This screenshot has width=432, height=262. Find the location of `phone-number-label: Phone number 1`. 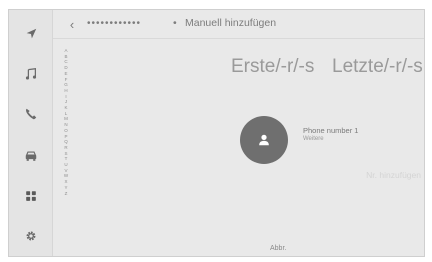

phone-number-label: Phone number 1 is located at coordinates (330, 130).